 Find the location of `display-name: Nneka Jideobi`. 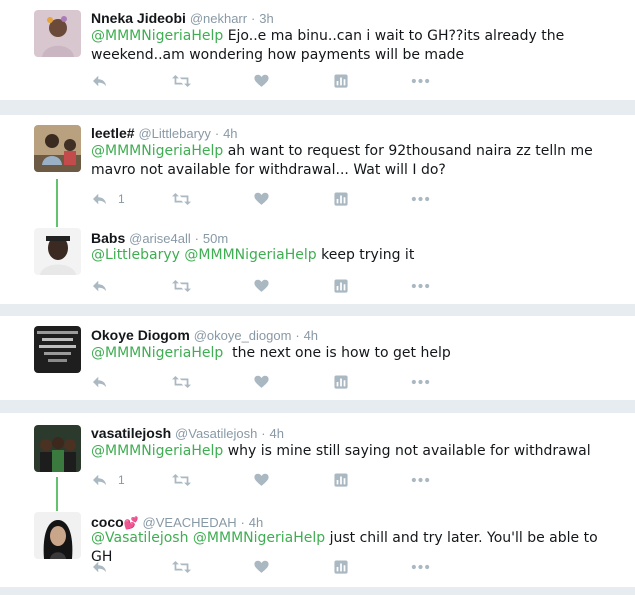

display-name: Nneka Jideobi is located at coordinates (138, 18).